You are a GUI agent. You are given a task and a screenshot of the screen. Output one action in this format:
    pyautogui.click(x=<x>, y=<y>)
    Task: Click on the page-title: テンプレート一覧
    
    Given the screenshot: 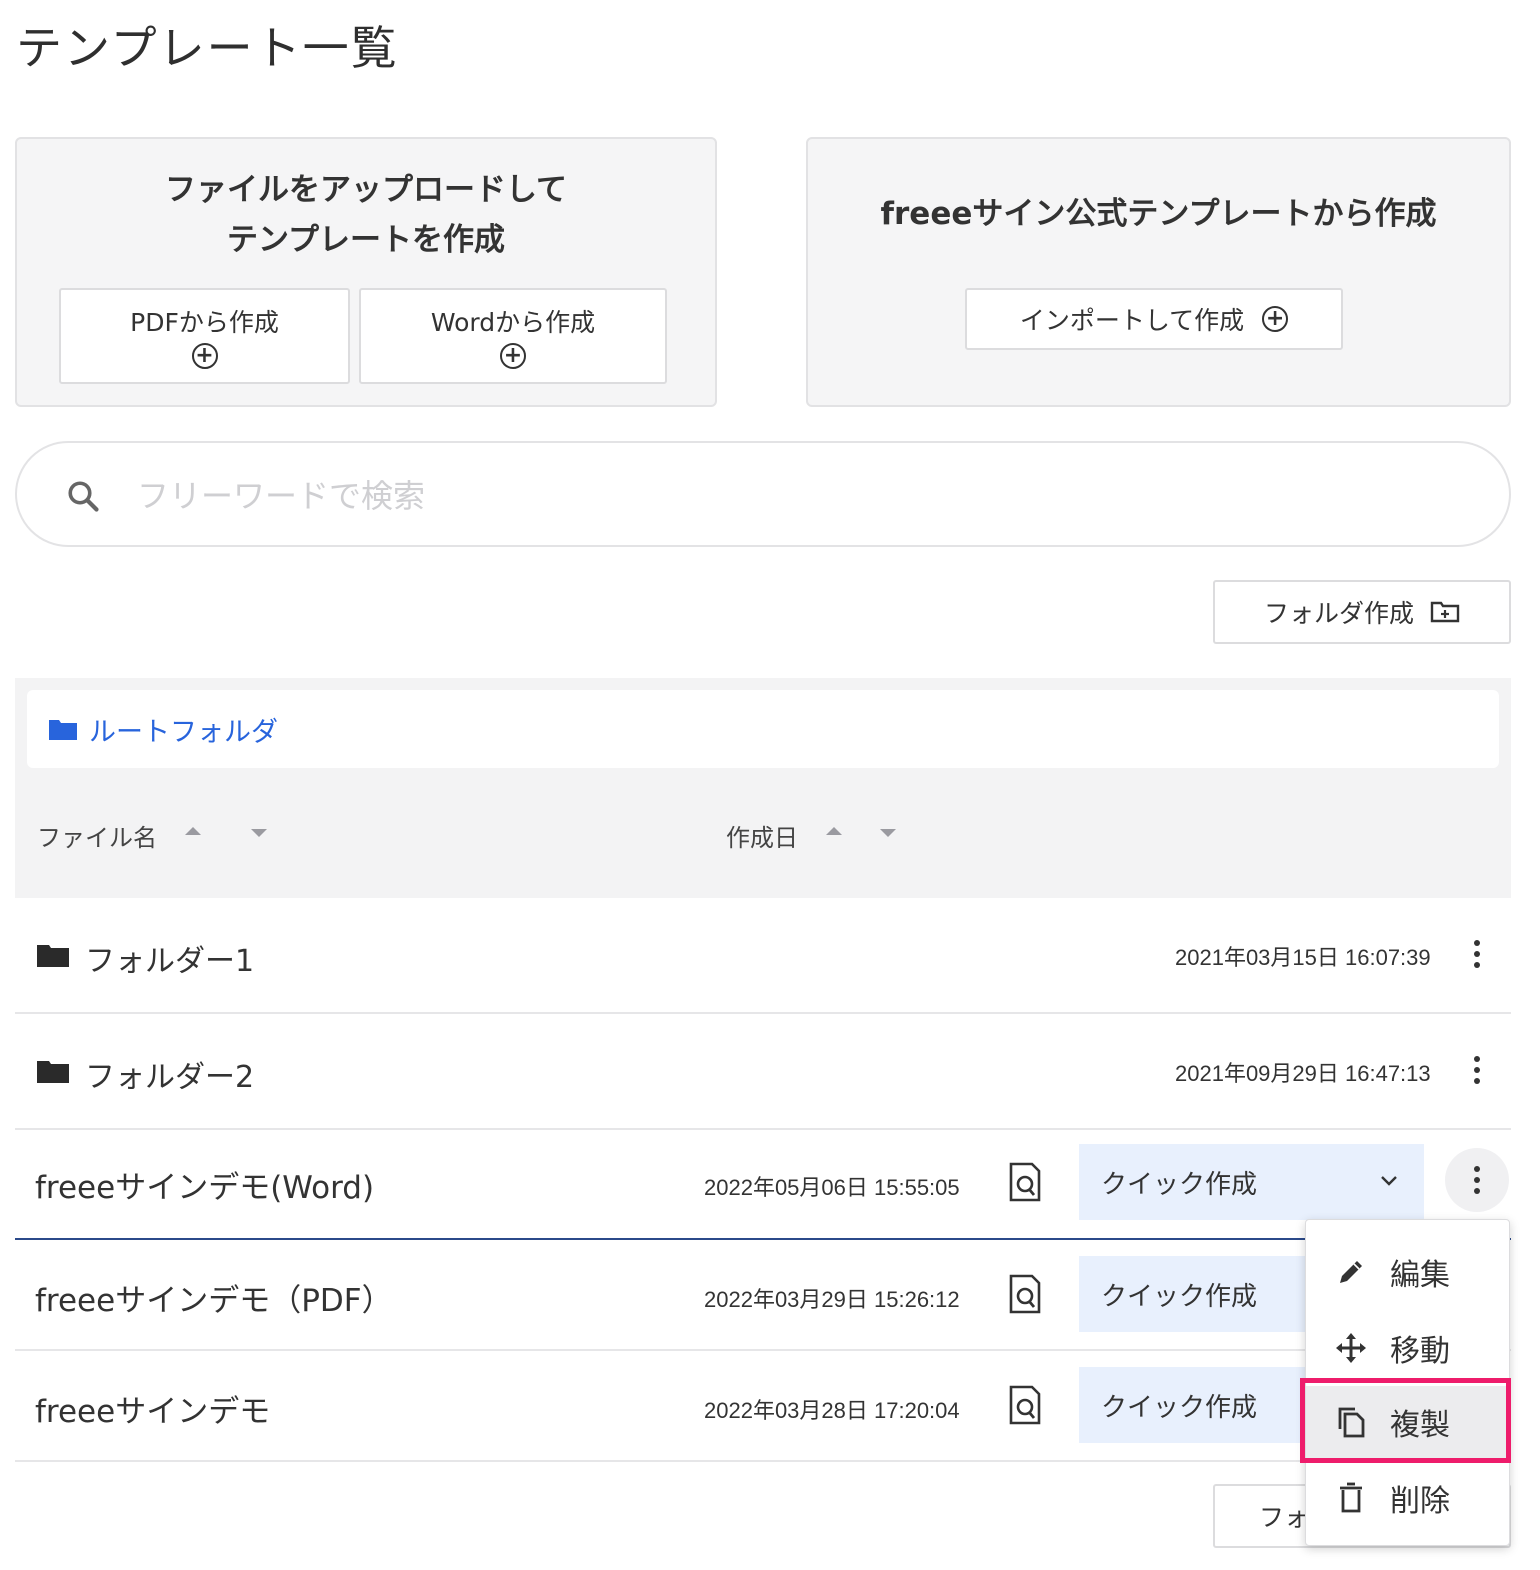 What is the action you would take?
    pyautogui.click(x=207, y=48)
    